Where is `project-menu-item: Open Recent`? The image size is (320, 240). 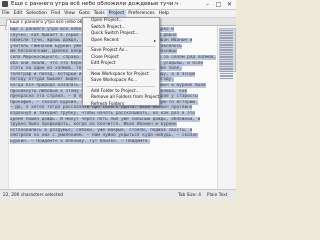 project-menu-item: Open Recent is located at coordinates (121, 41).